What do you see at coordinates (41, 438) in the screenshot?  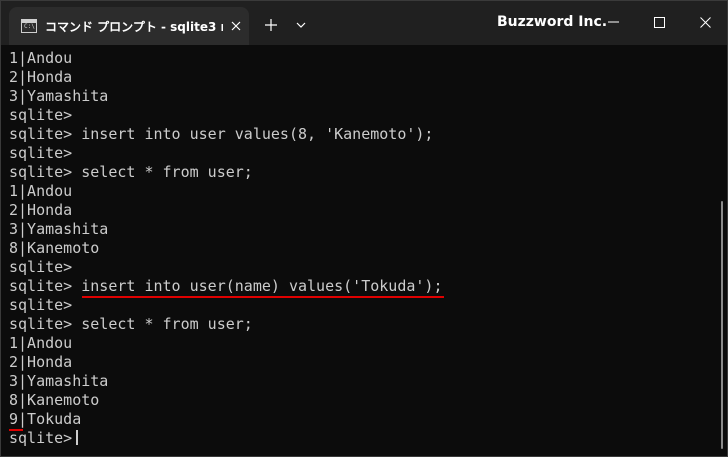 I see `prompt-text: sqlite>` at bounding box center [41, 438].